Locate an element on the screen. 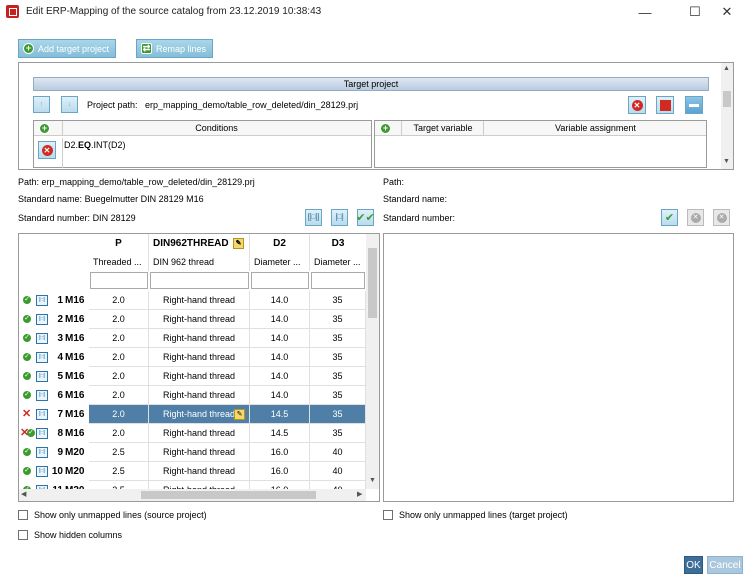  remove-condition-button: ✕ is located at coordinates (47, 150).